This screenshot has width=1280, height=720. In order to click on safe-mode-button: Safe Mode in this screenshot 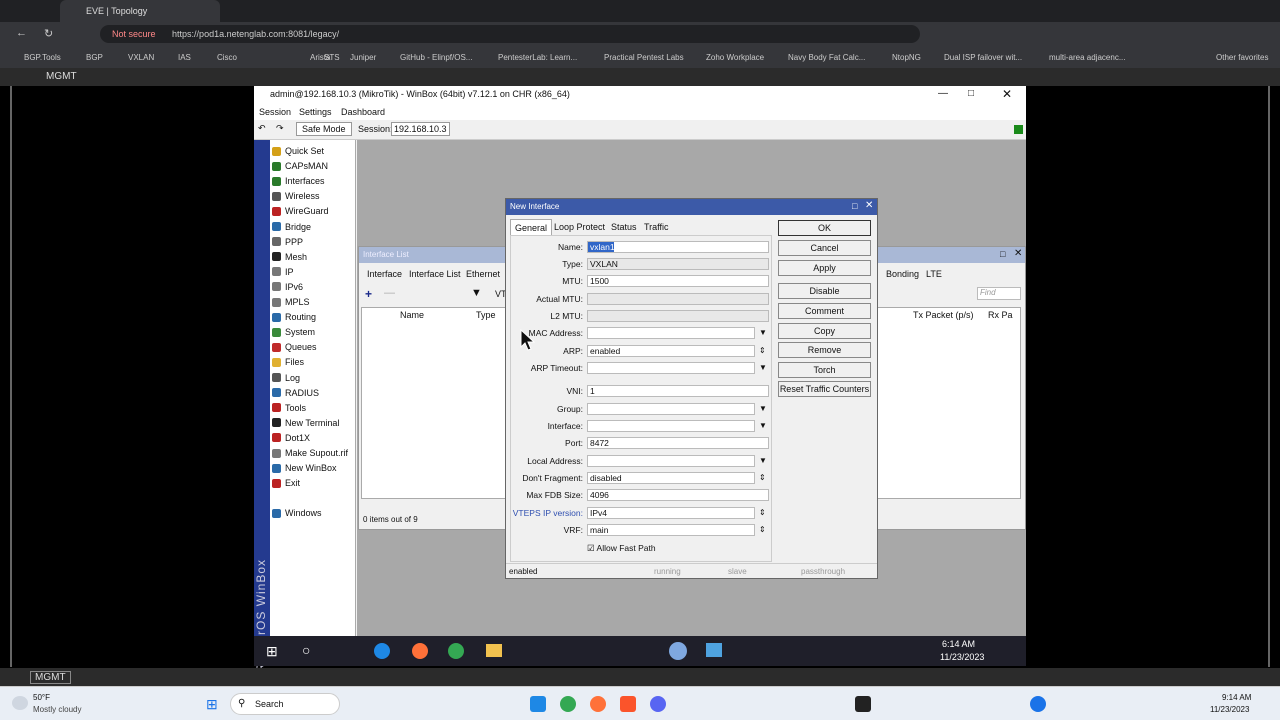, I will do `click(324, 129)`.